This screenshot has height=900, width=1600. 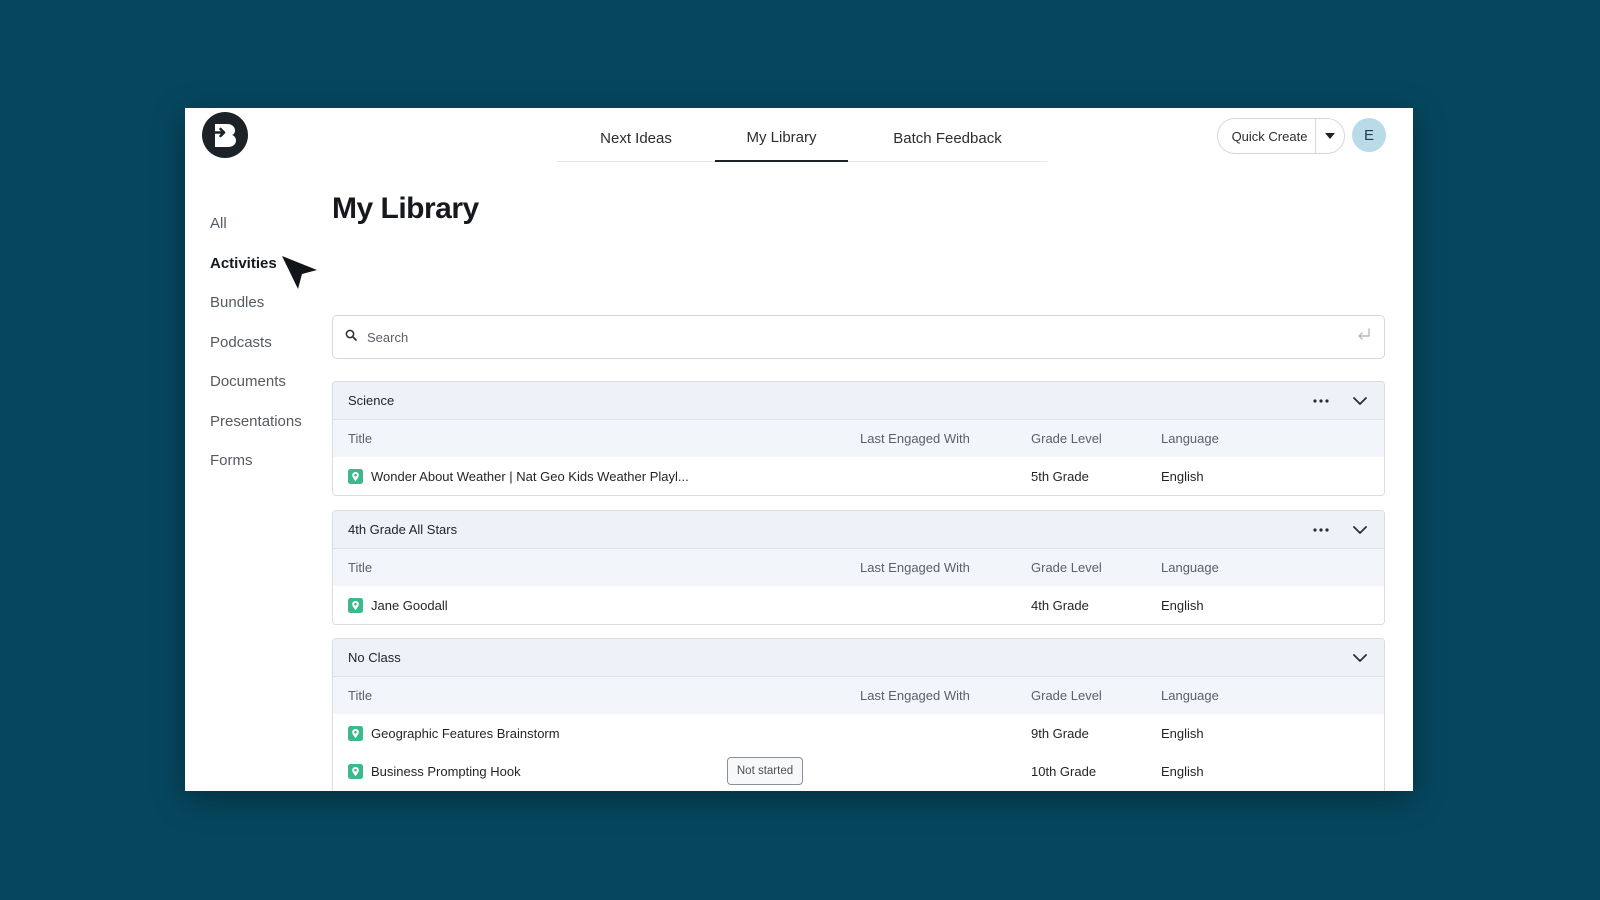 I want to click on quick-create-button: Quick Create, so click(x=1266, y=136).